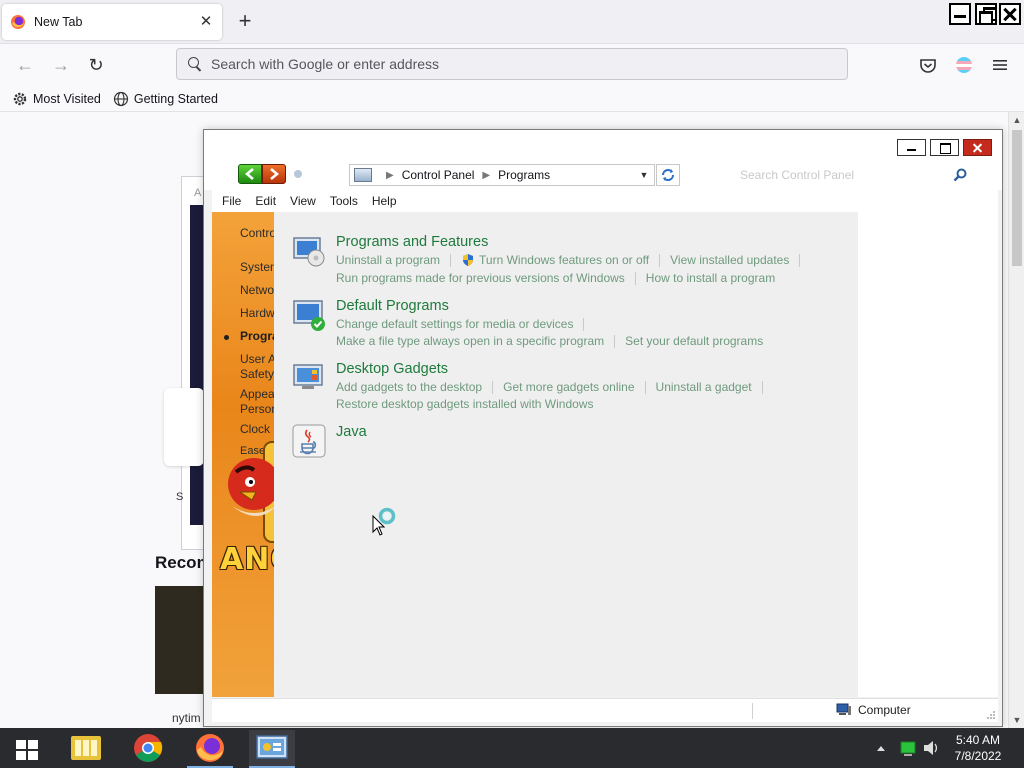 The image size is (1024, 768). What do you see at coordinates (529, 64) in the screenshot?
I see `url-input` at bounding box center [529, 64].